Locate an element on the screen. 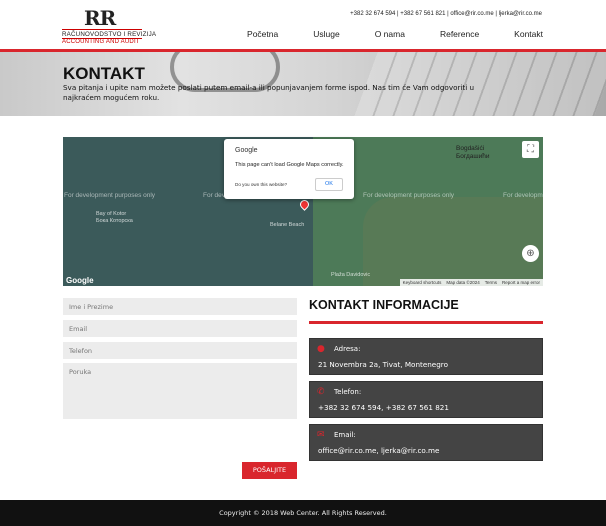 This screenshot has width=606, height=526. logo-tagline-english: ACCOUNTING AND AUDIT is located at coordinates (102, 41).